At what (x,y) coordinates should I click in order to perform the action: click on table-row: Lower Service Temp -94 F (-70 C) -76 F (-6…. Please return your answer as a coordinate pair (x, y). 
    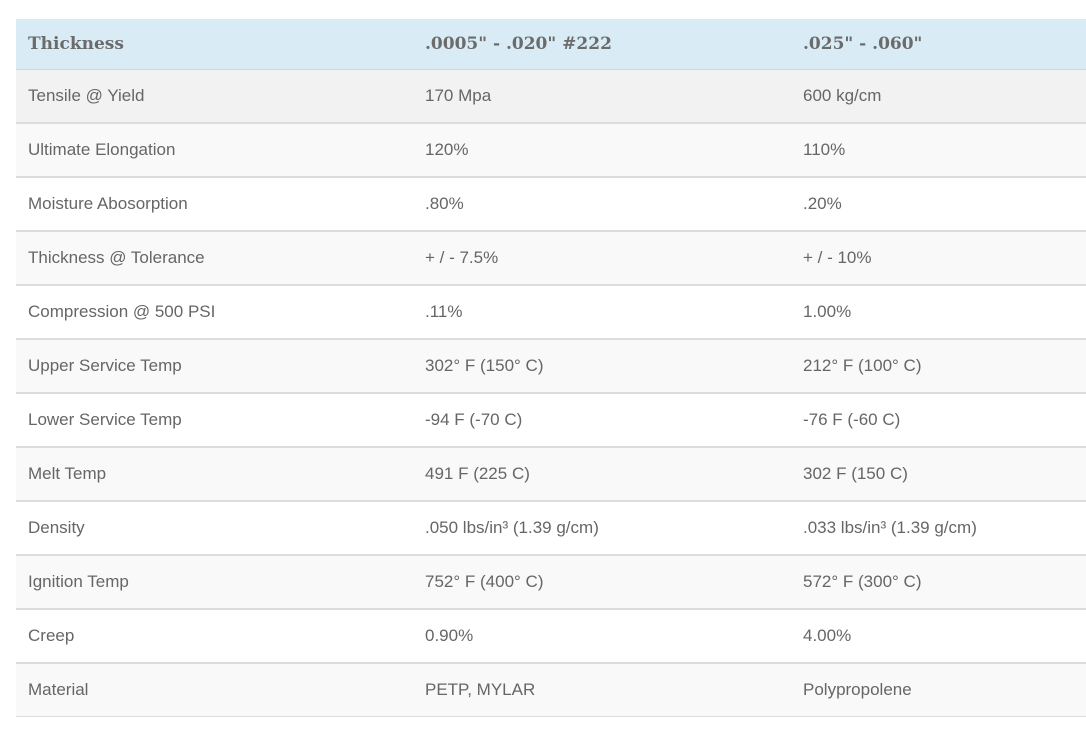
    Looking at the image, I should click on (551, 420).